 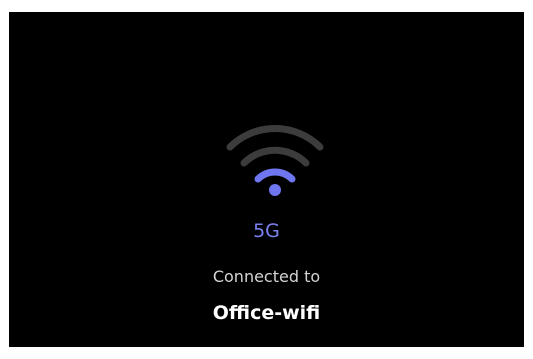 What do you see at coordinates (275, 175) in the screenshot?
I see `wifi-signal-arc-inner` at bounding box center [275, 175].